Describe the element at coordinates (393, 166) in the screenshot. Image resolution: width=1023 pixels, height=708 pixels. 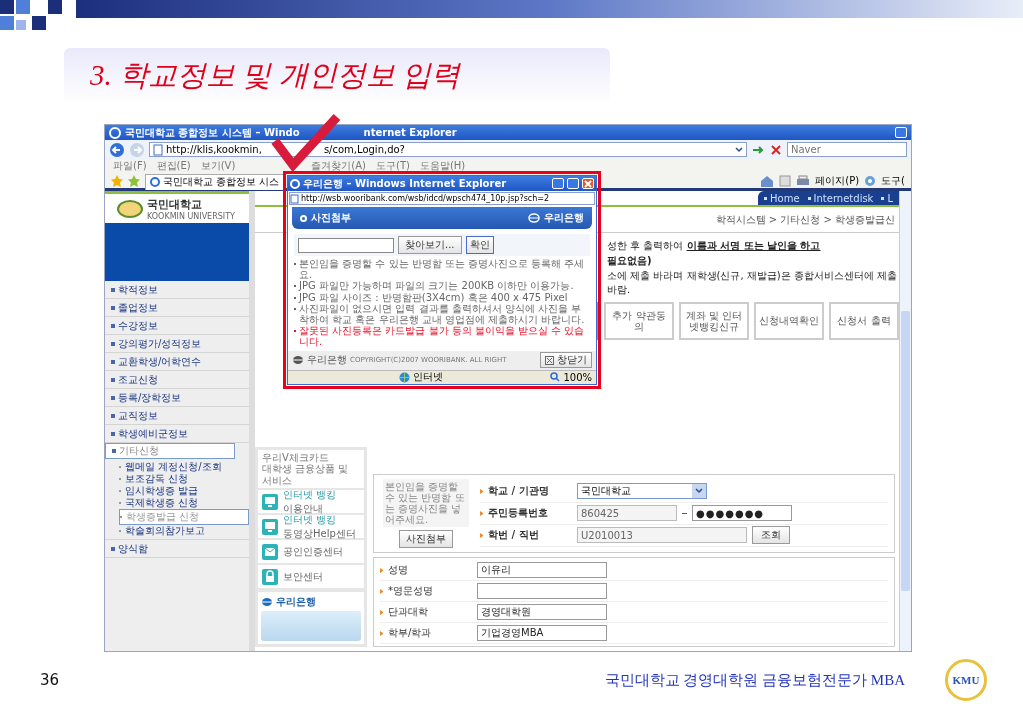
I see `menu-item: 도구(T)` at that location.